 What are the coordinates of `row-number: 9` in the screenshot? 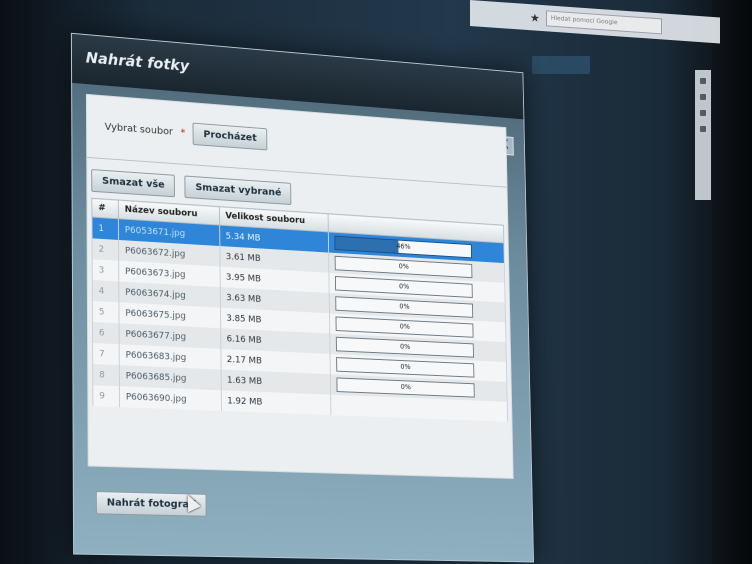 It's located at (106, 396).